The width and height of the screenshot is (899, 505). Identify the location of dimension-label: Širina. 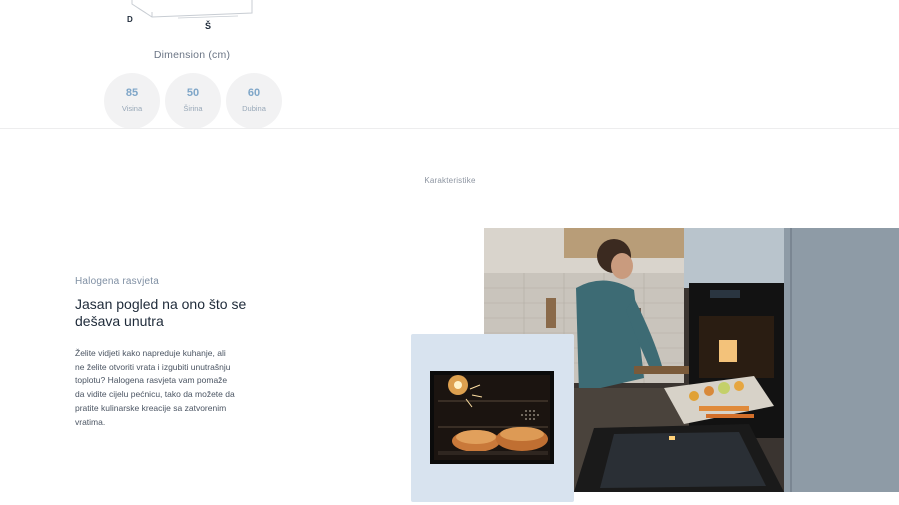
(193, 108).